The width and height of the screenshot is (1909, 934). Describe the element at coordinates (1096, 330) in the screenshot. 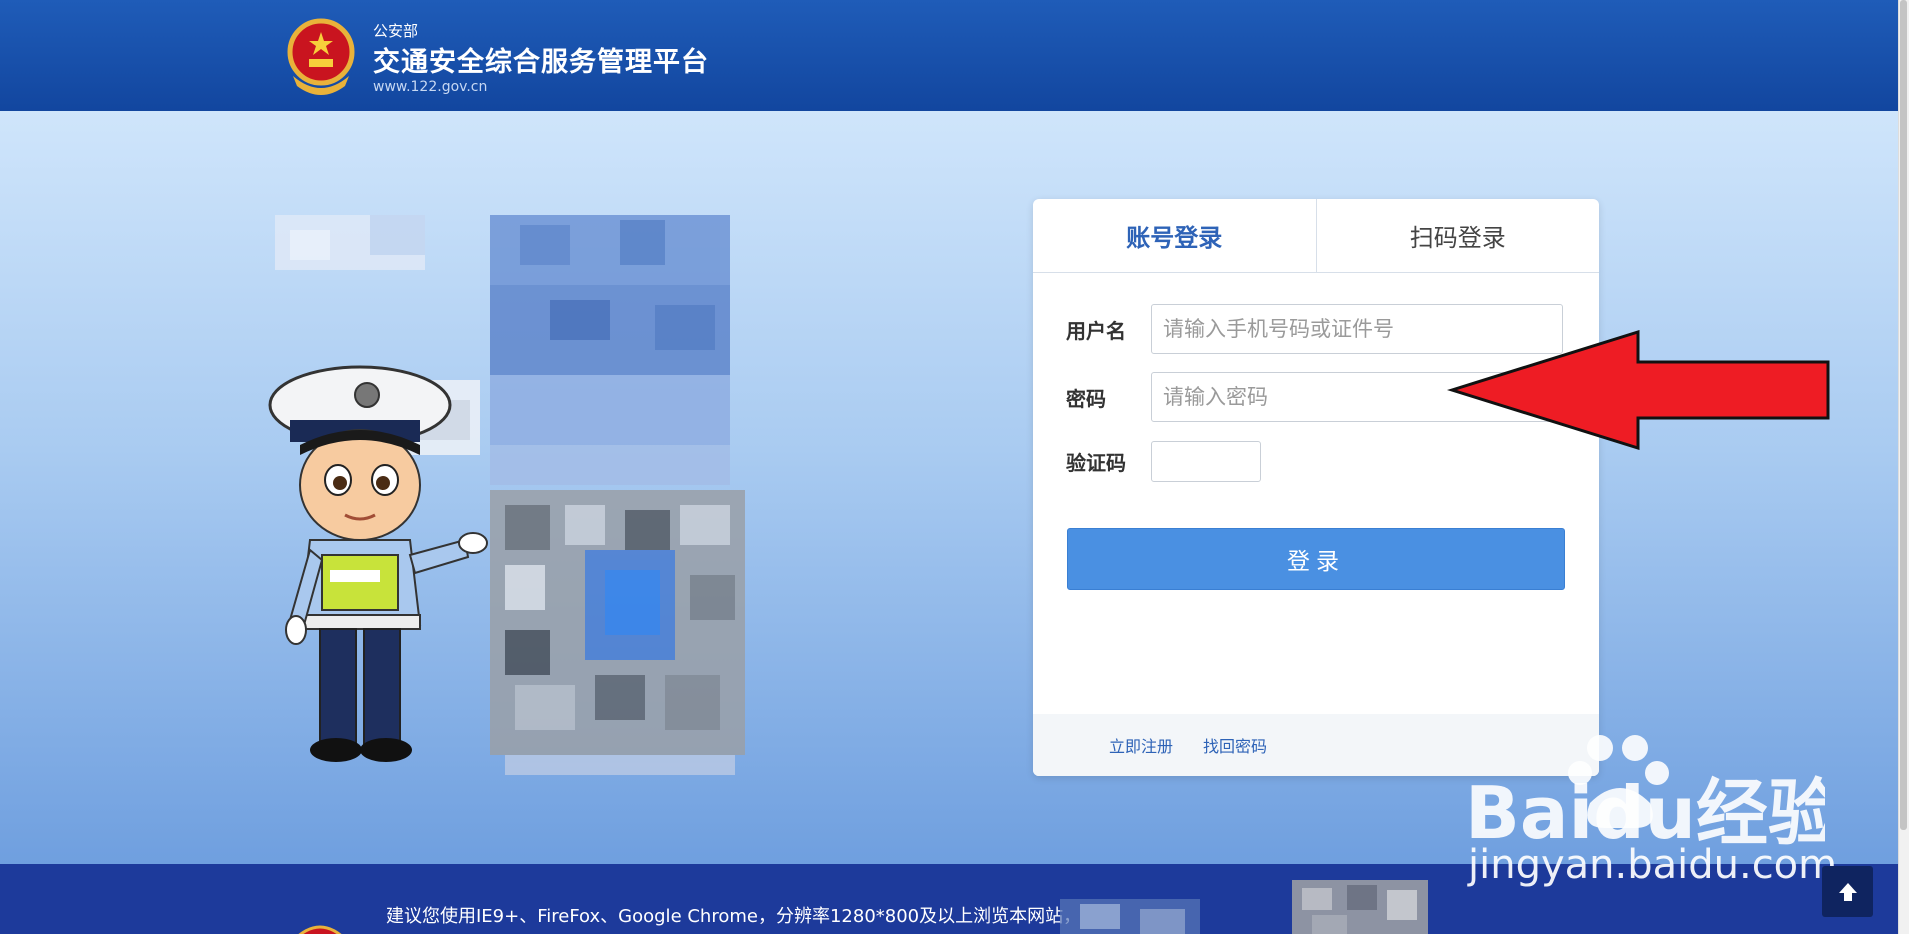

I see `username-label: 用户名` at that location.